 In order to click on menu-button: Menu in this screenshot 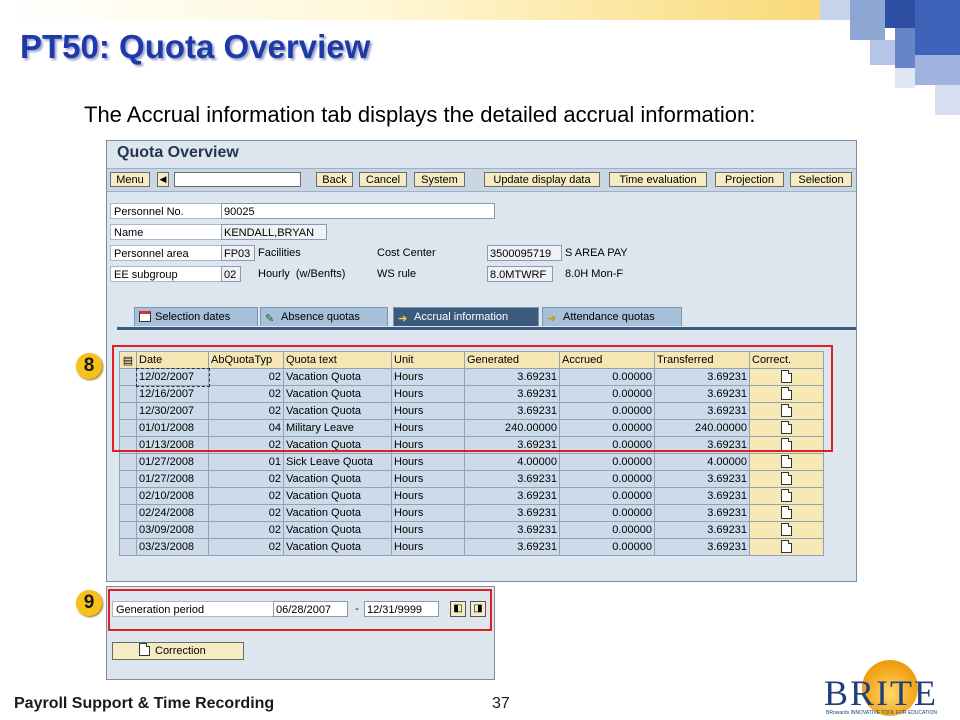, I will do `click(130, 179)`.